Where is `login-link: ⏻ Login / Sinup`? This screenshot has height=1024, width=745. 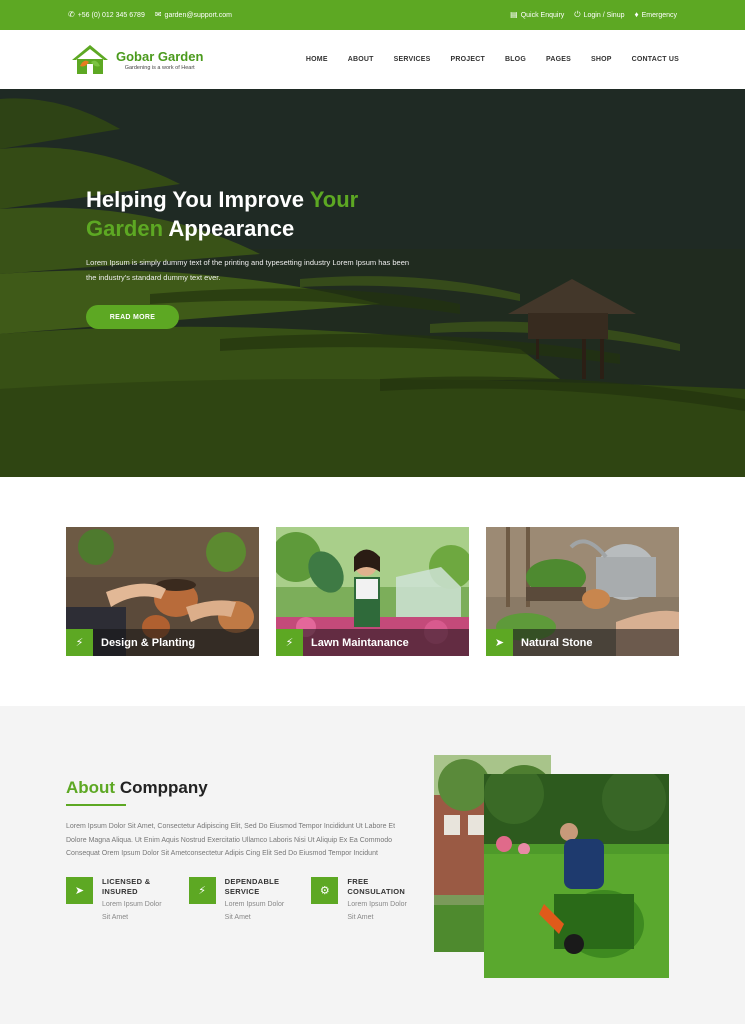
login-link: ⏻ Login / Sinup is located at coordinates (599, 15).